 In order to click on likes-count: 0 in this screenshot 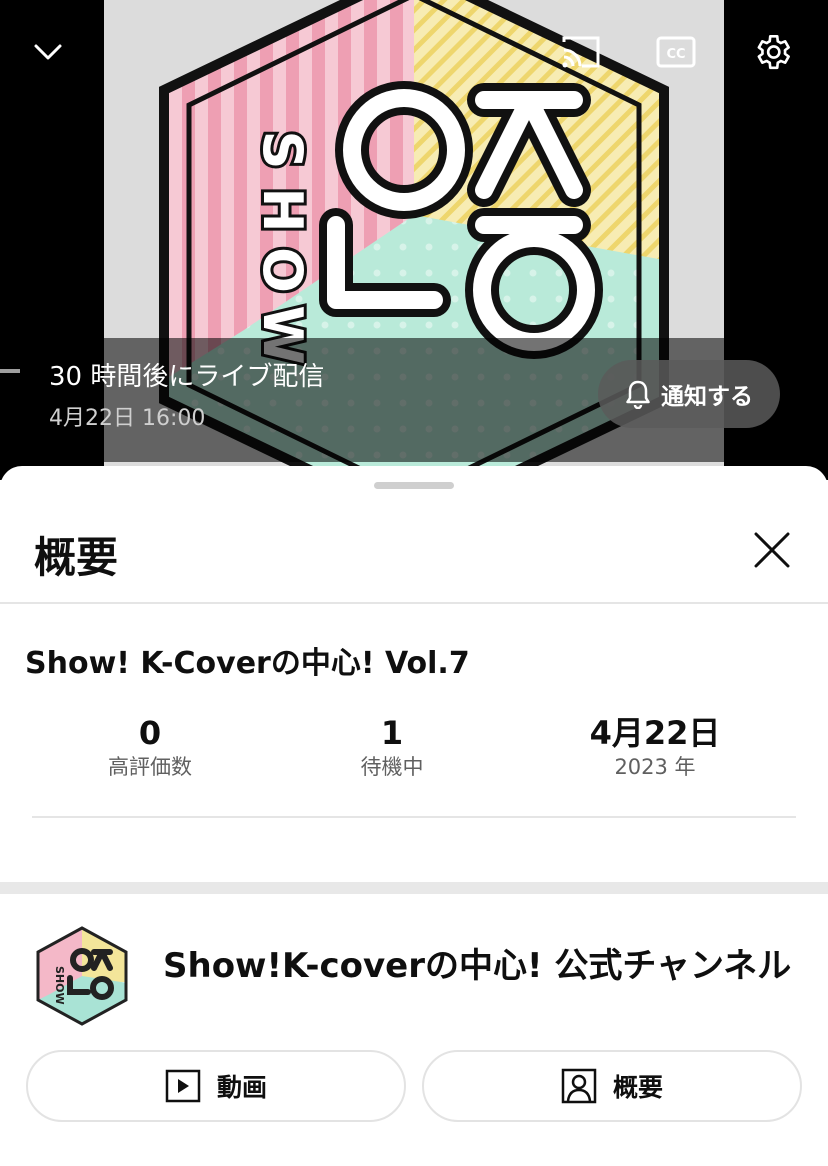, I will do `click(150, 733)`.